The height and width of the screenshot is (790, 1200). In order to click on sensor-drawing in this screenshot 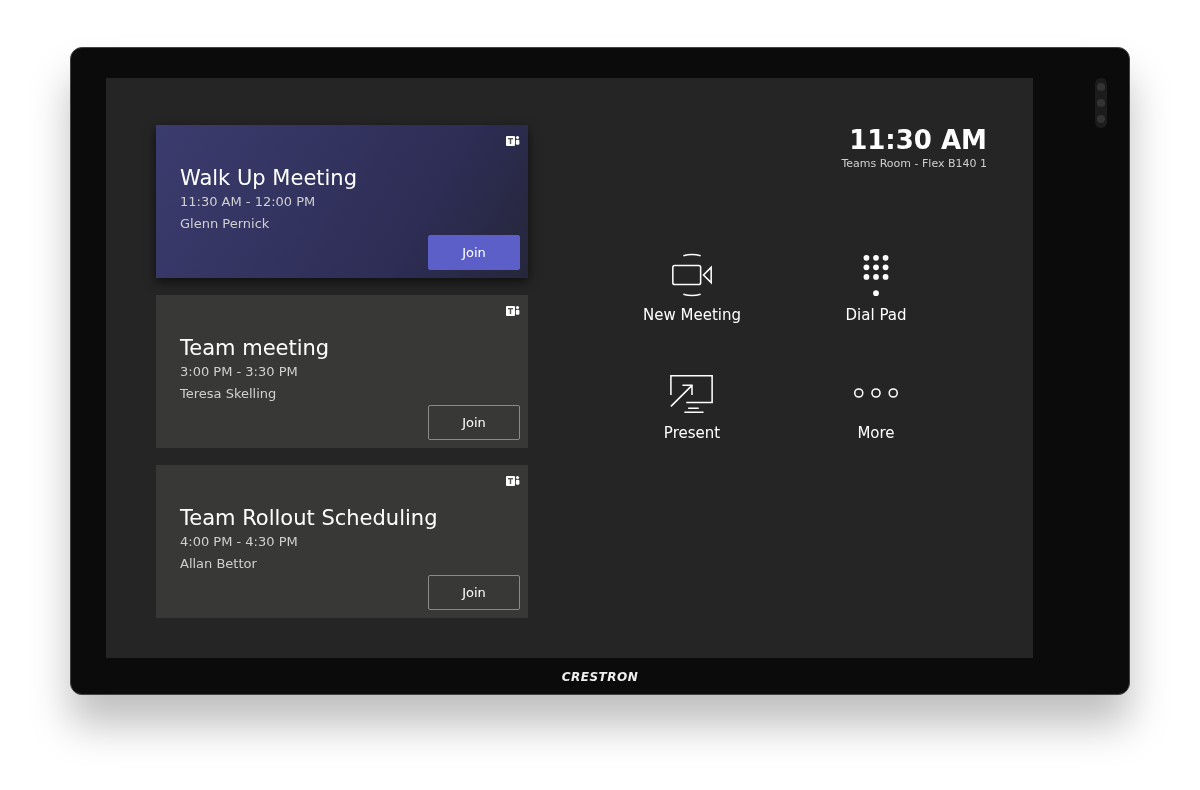, I will do `click(1101, 103)`.